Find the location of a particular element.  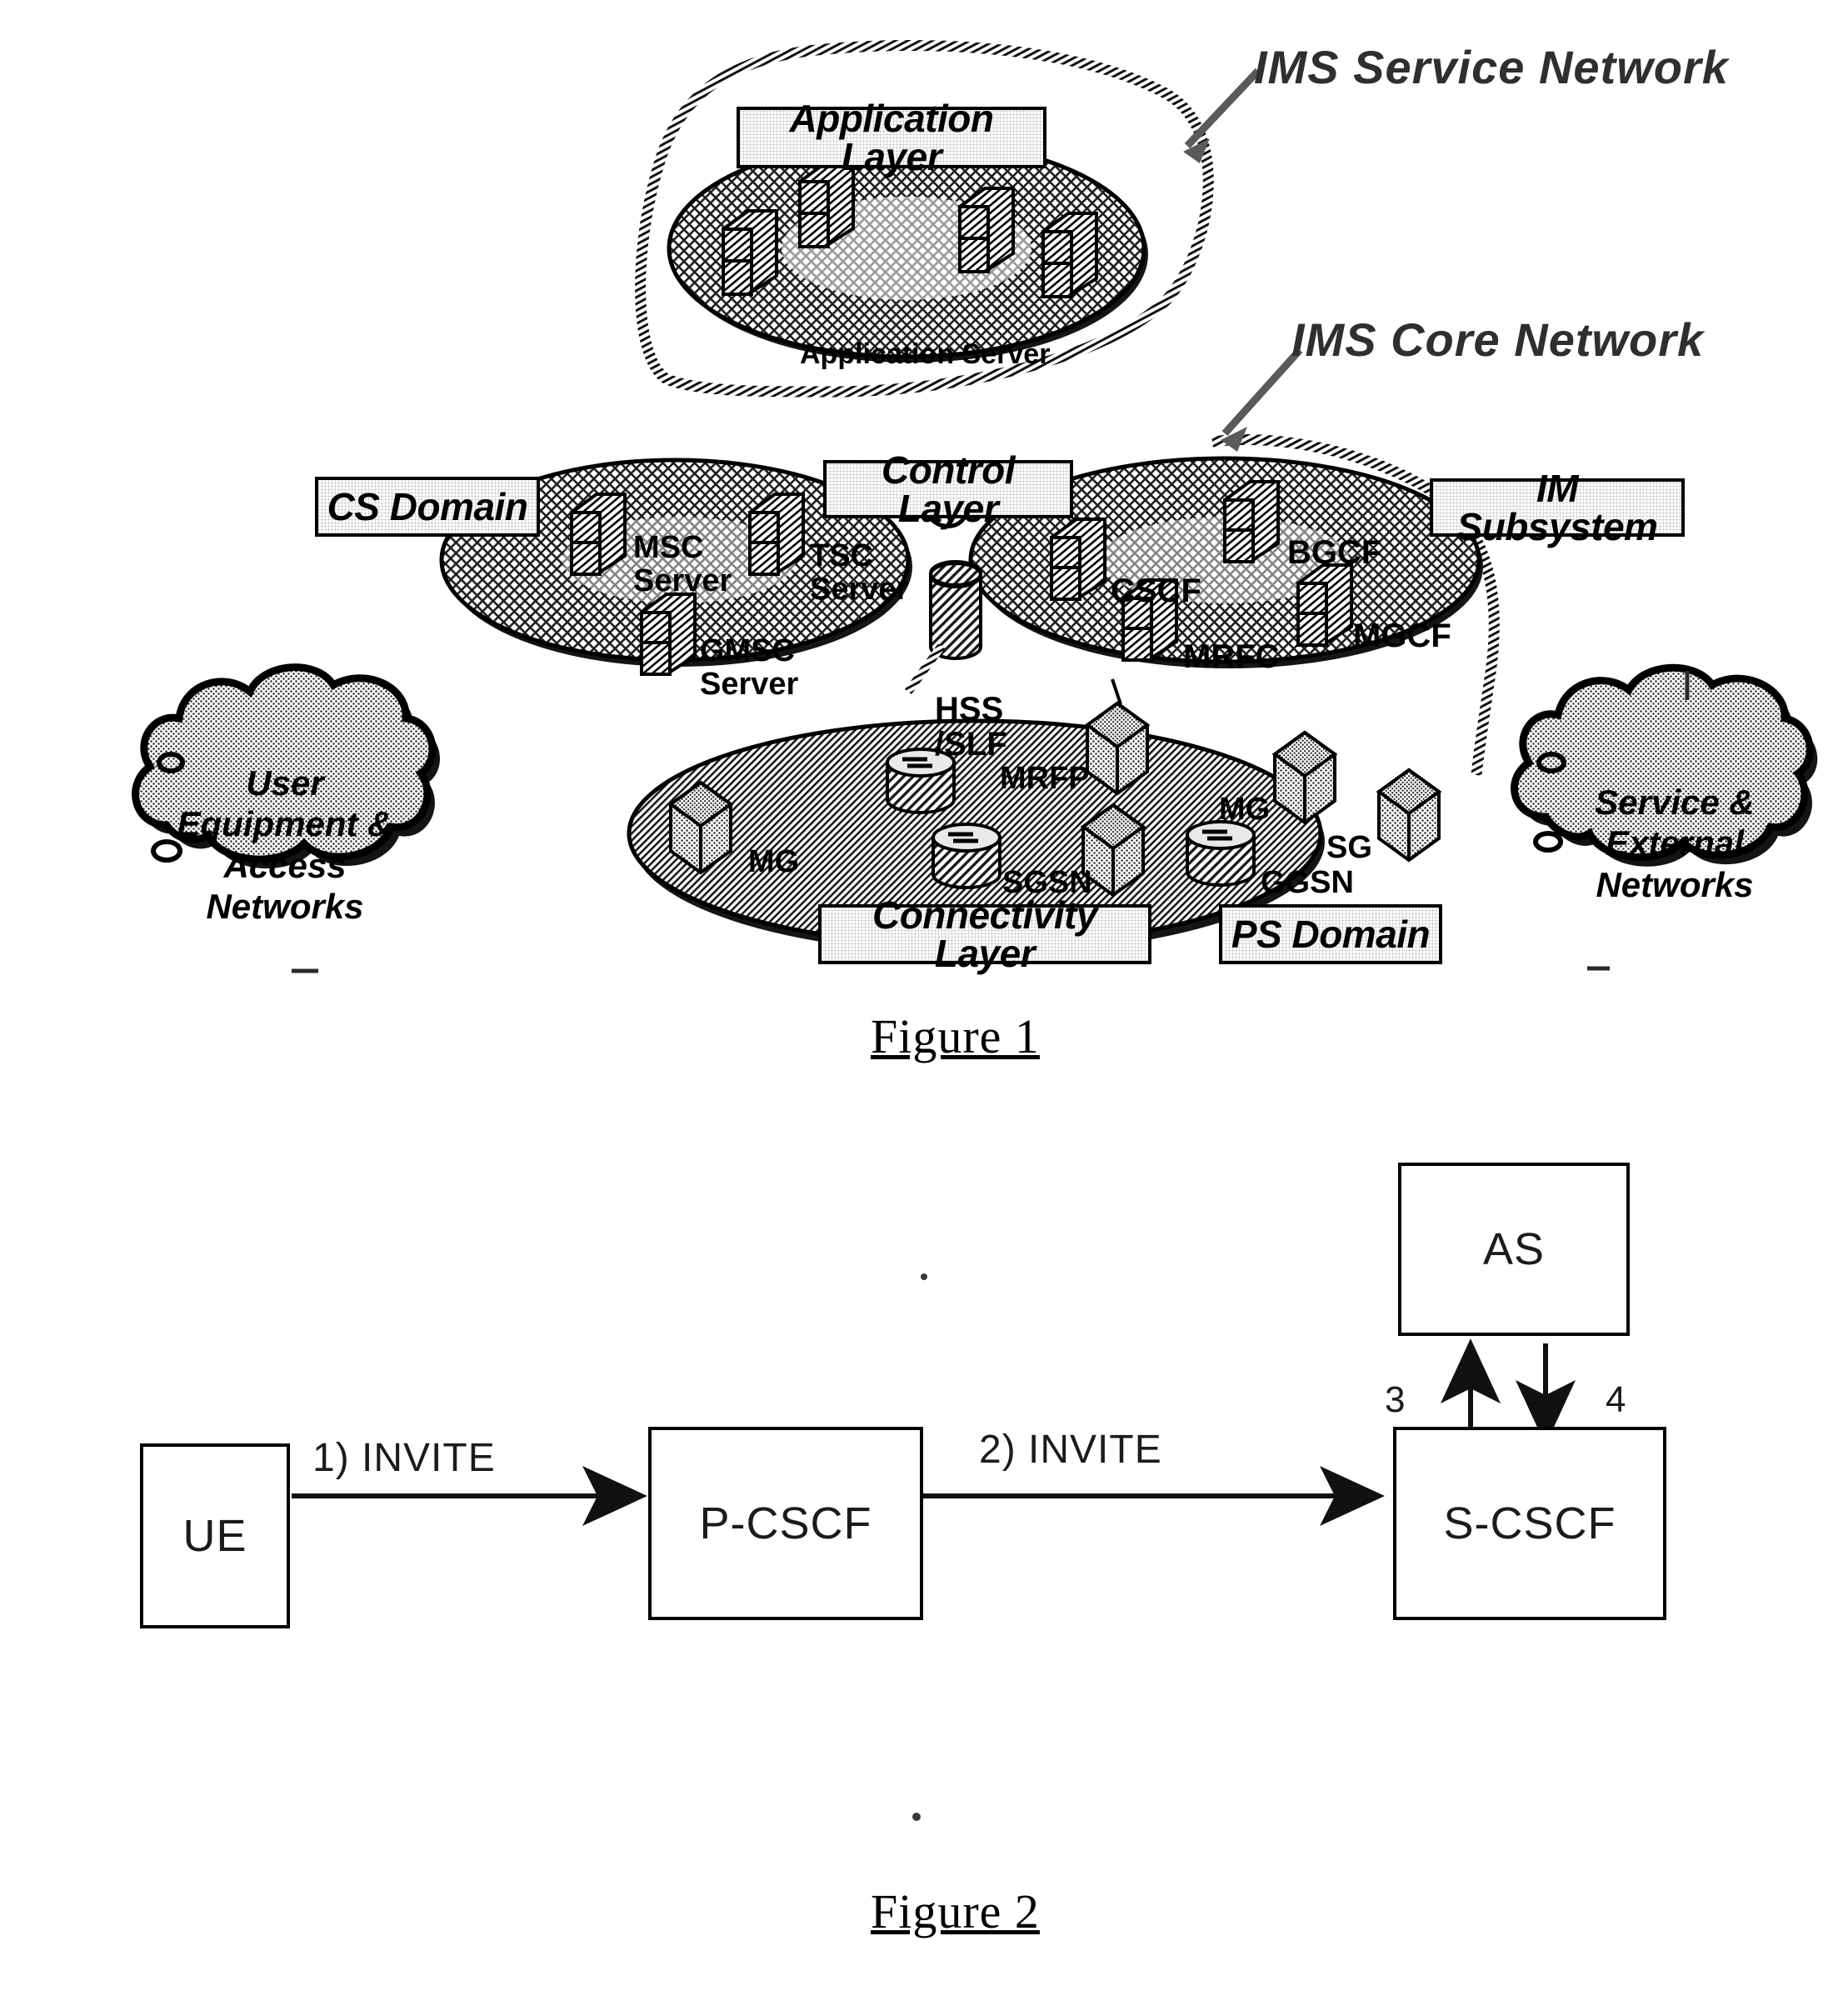

callout-ims-core-network: IMS Core Network is located at coordinates (1497, 340).